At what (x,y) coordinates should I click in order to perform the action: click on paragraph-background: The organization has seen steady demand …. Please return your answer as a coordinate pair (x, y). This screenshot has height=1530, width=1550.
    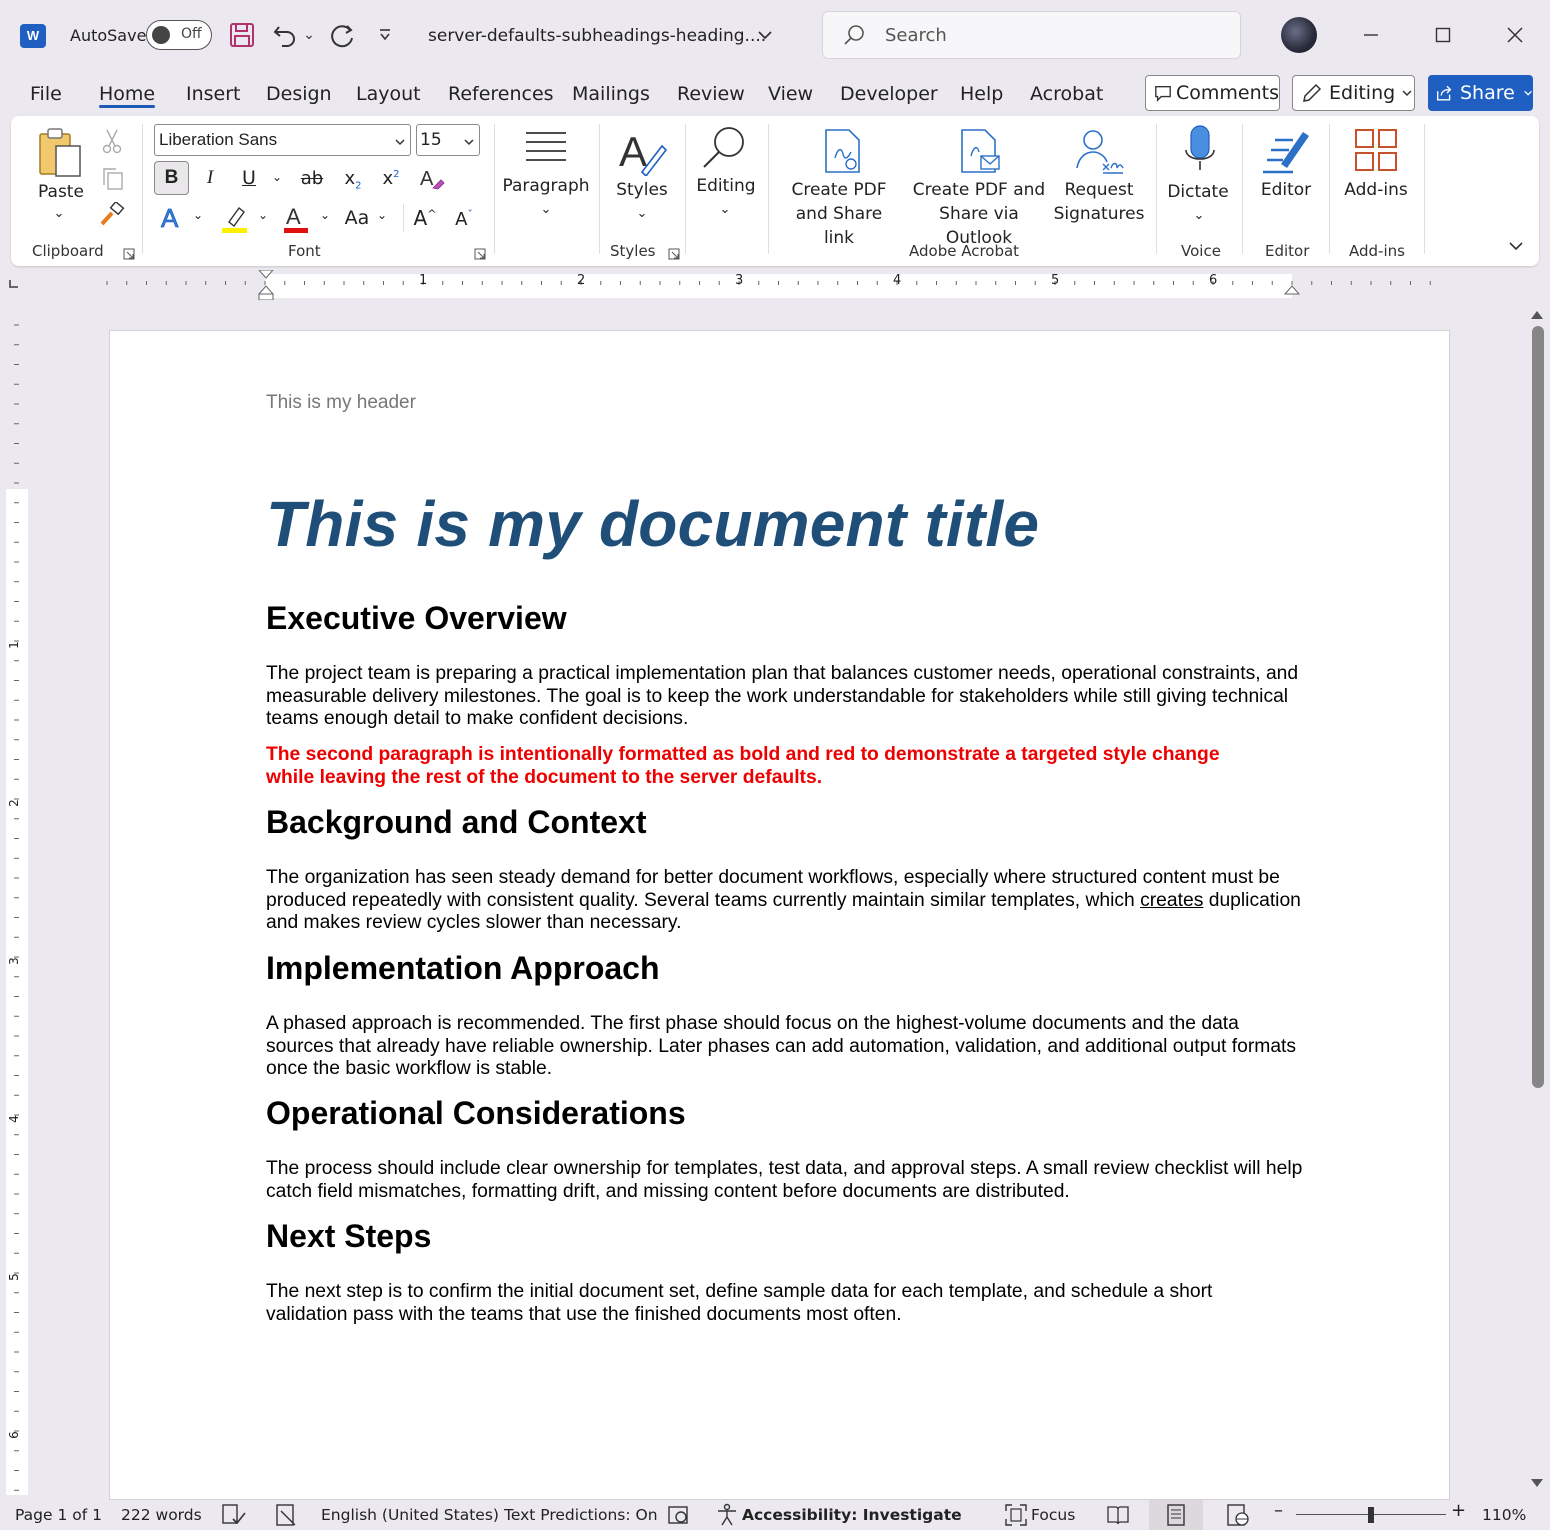
    Looking at the image, I should click on (786, 901).